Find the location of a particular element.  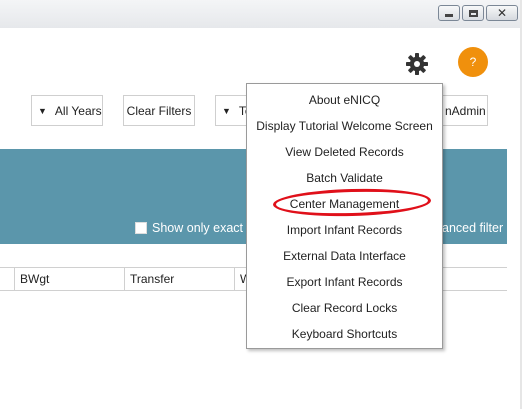

user-button: nAdmin is located at coordinates (464, 110).